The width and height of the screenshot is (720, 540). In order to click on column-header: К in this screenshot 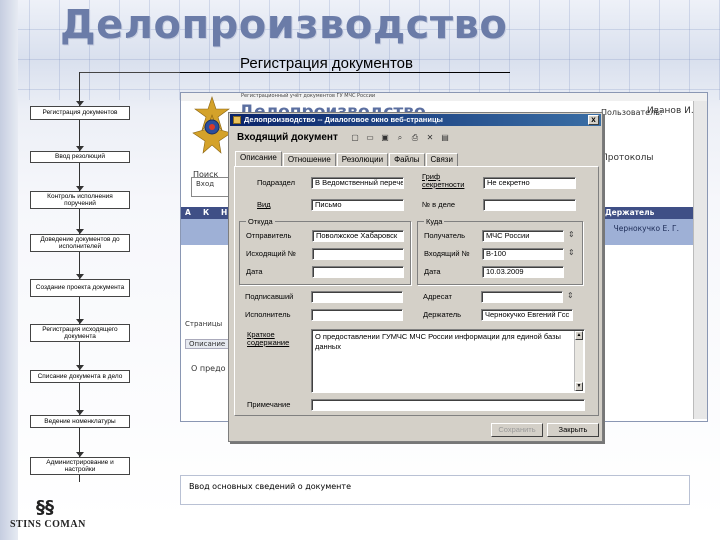, I will do `click(206, 212)`.